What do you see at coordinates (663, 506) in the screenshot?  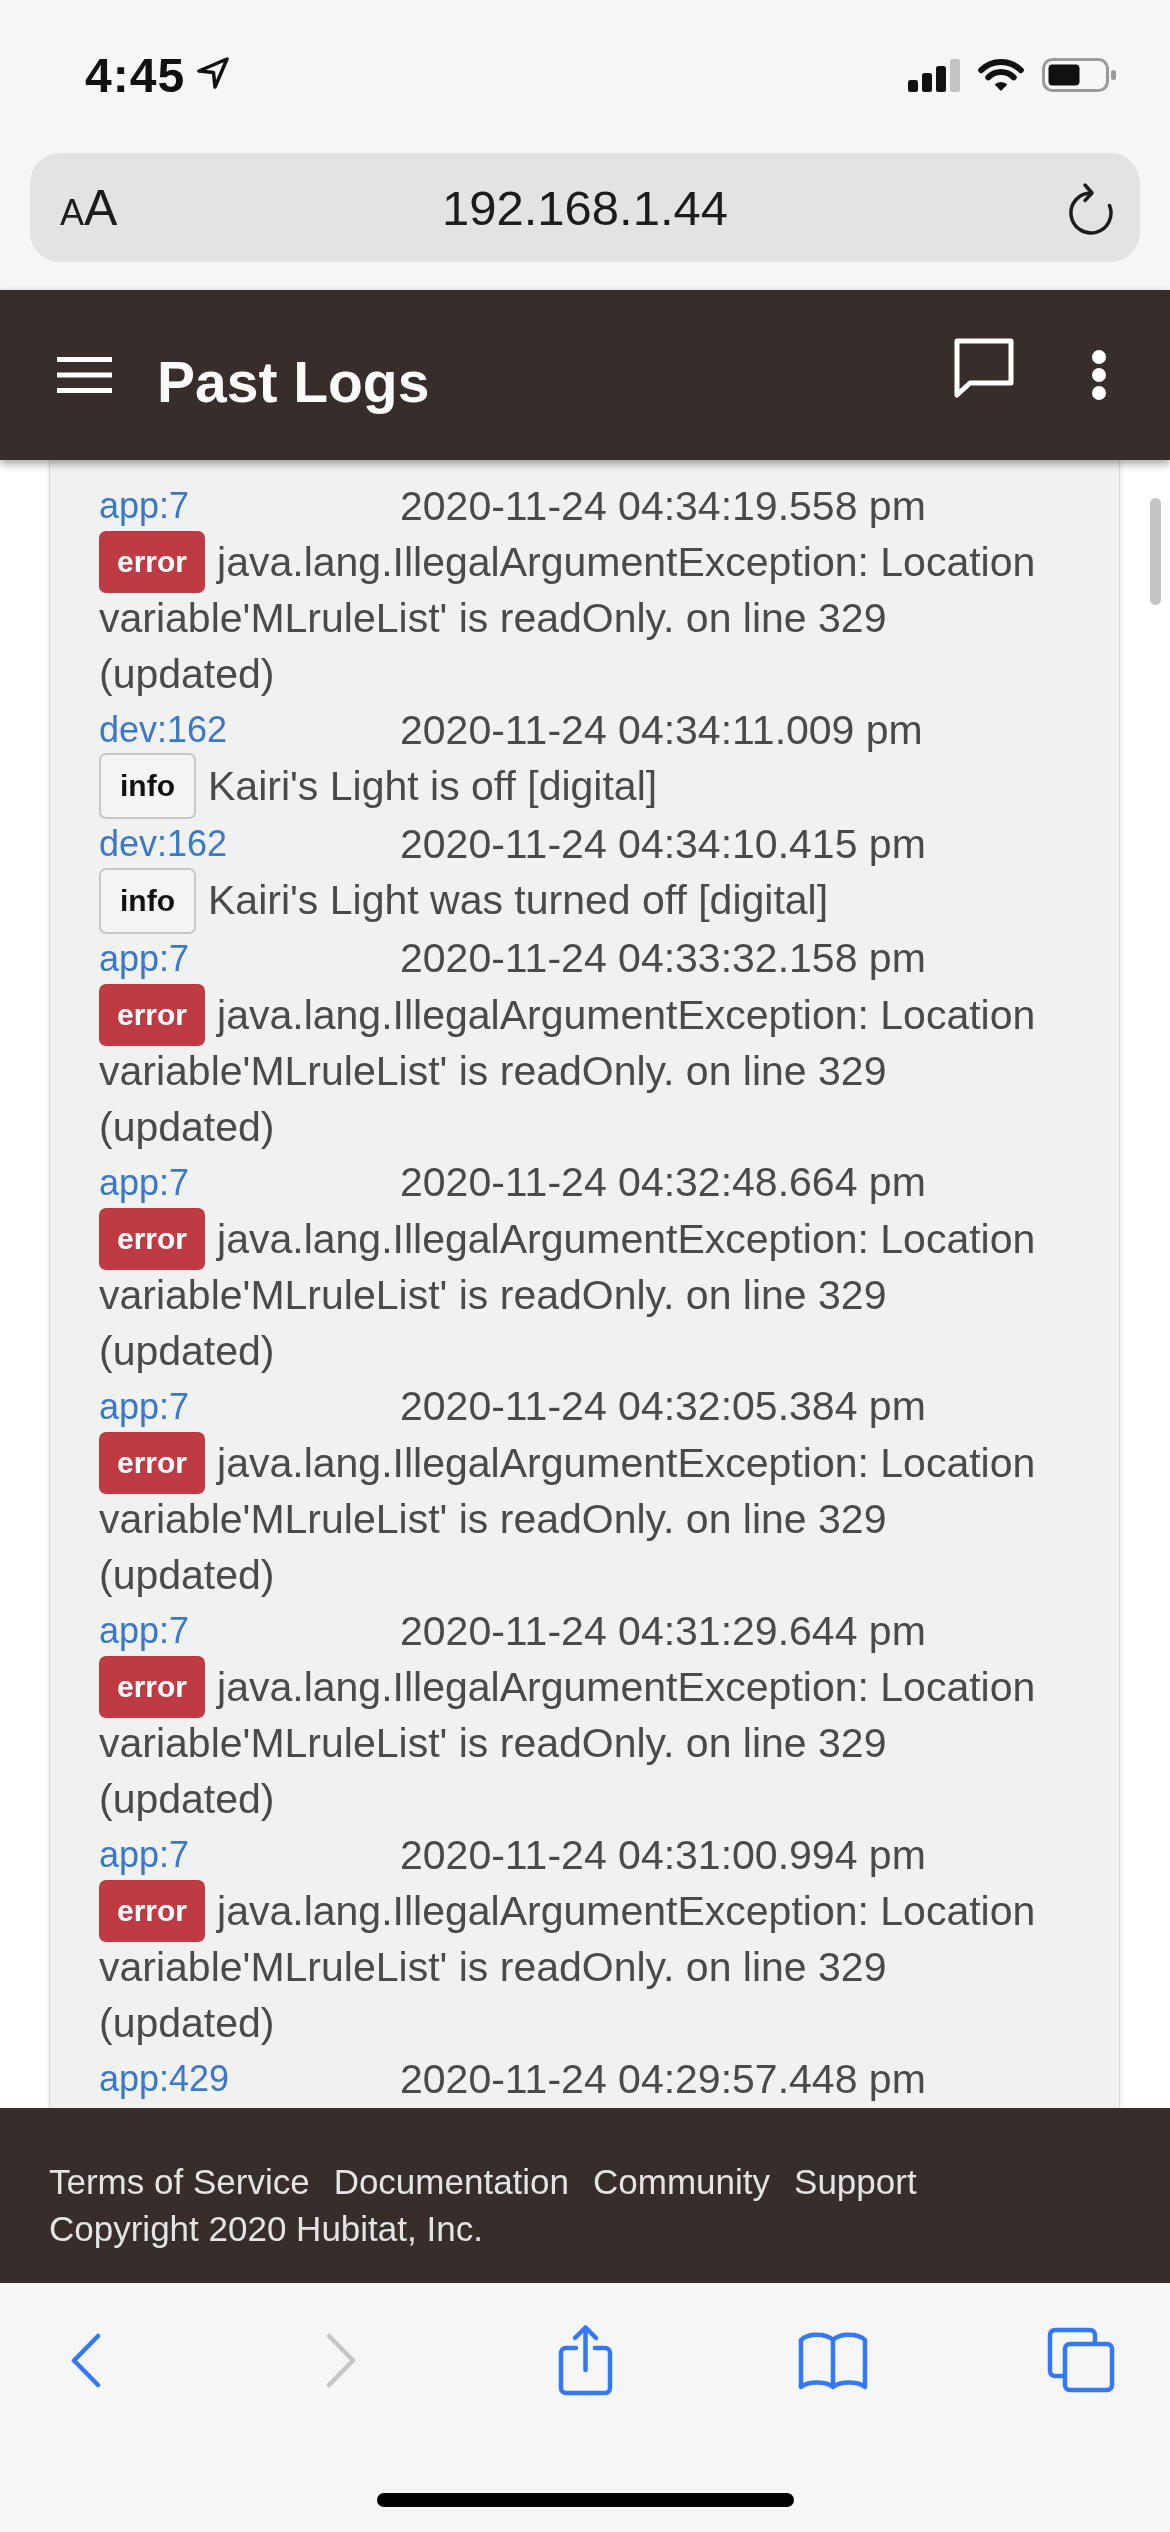 I see `log-timestamp: 2020-11-24 04:34:19.558 pm` at bounding box center [663, 506].